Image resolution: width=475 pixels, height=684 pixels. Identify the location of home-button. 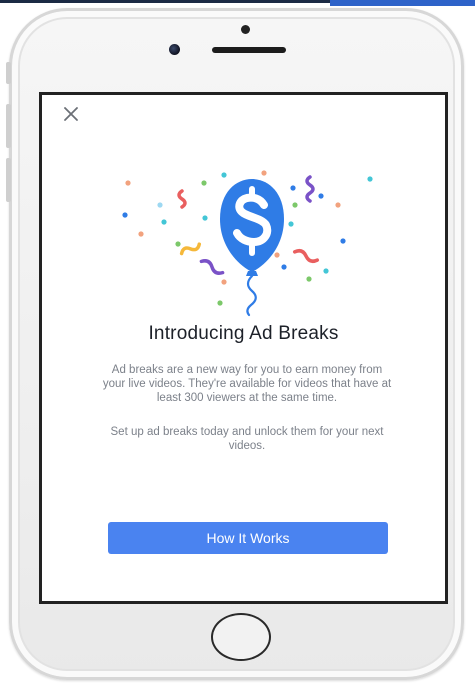
(241, 637).